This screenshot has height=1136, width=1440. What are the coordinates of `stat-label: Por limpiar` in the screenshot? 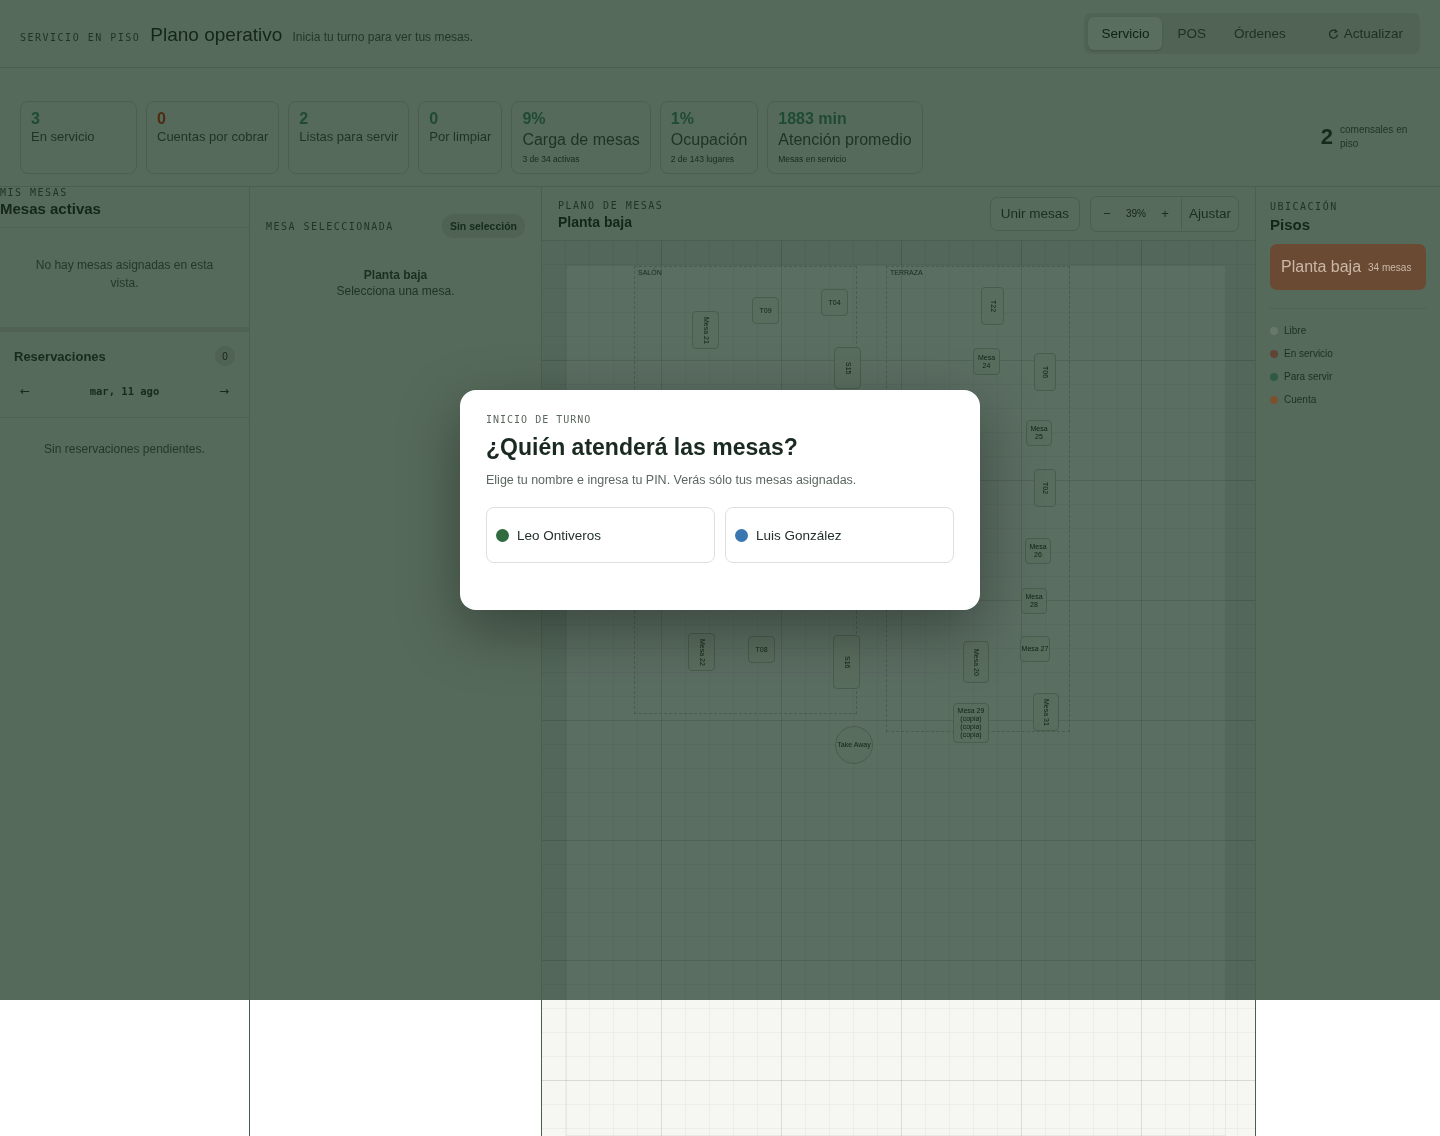 It's located at (460, 136).